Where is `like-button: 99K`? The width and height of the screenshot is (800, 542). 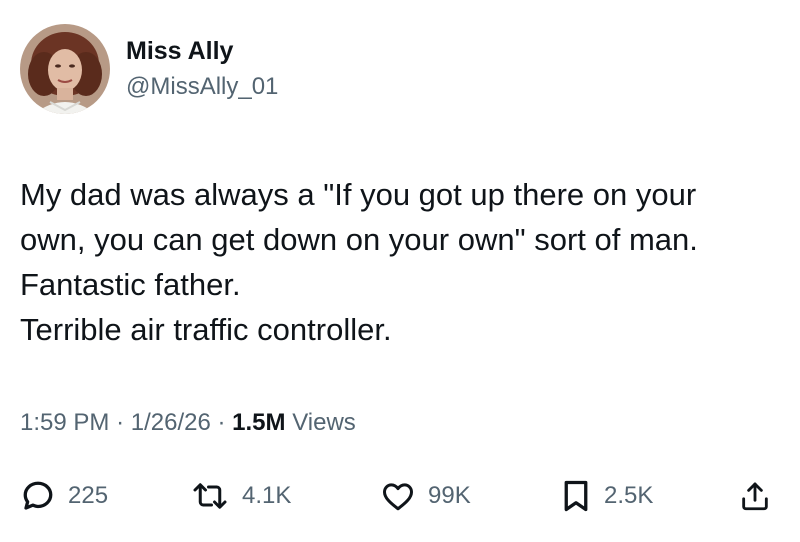 like-button: 99K is located at coordinates (425, 496).